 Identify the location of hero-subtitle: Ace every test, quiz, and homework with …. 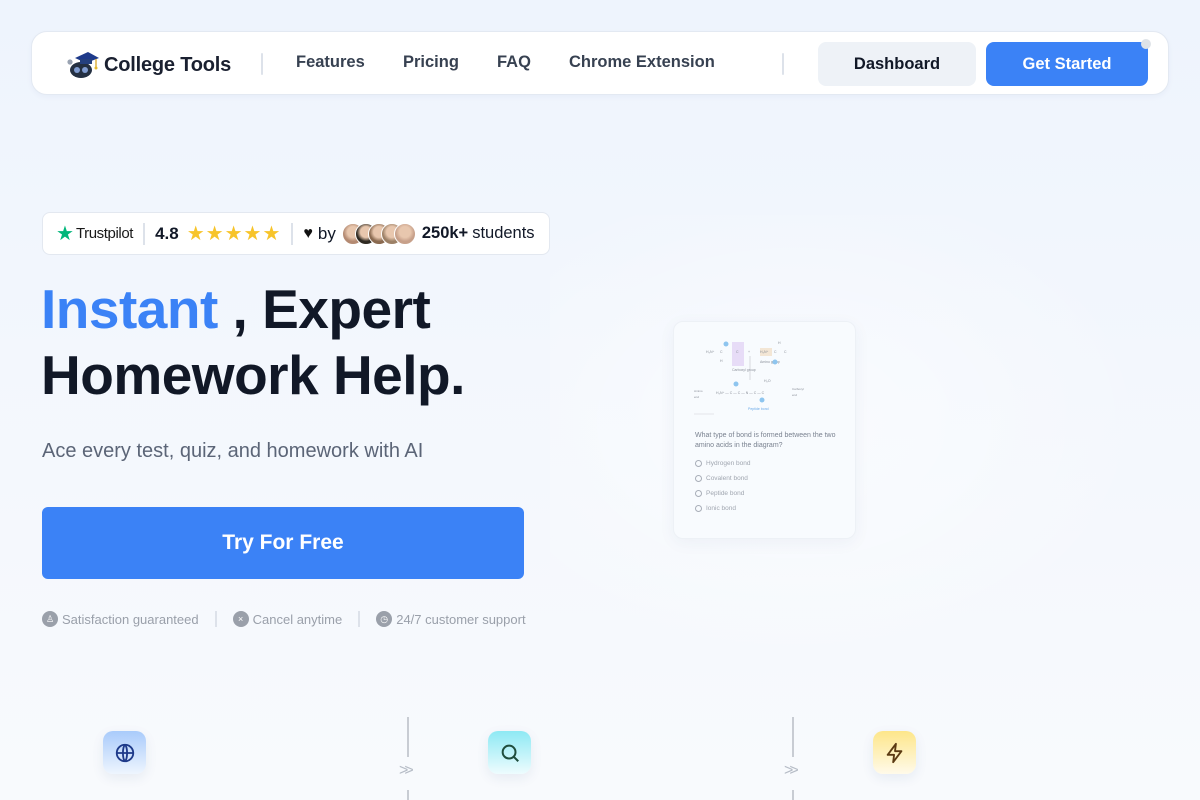
(233, 451).